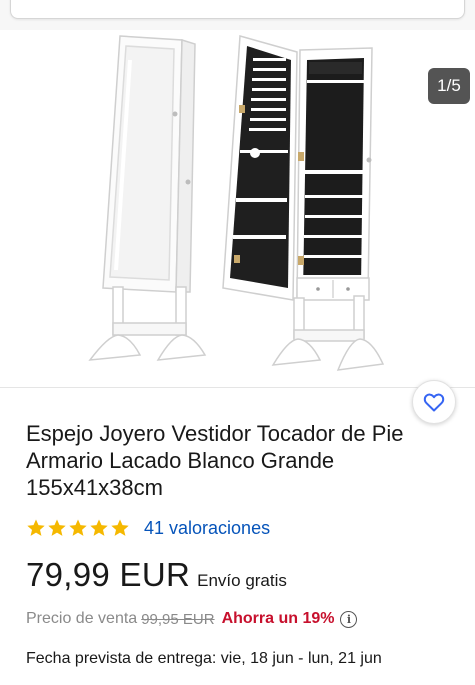 The image size is (475, 685). I want to click on was-price: 99,95 EUR, so click(178, 619).